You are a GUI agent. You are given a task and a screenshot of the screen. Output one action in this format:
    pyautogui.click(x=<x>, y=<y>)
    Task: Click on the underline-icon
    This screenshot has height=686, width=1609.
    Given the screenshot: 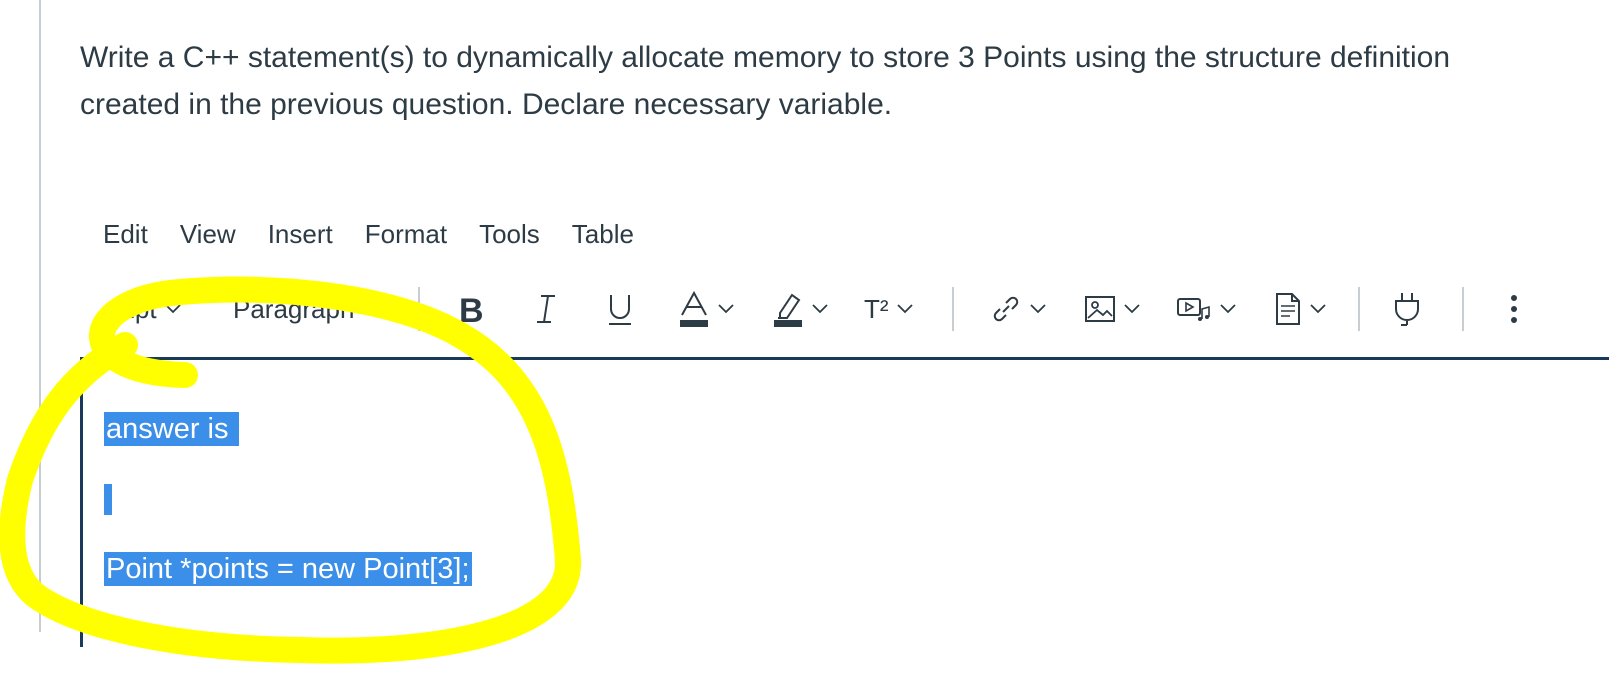 What is the action you would take?
    pyautogui.click(x=620, y=310)
    